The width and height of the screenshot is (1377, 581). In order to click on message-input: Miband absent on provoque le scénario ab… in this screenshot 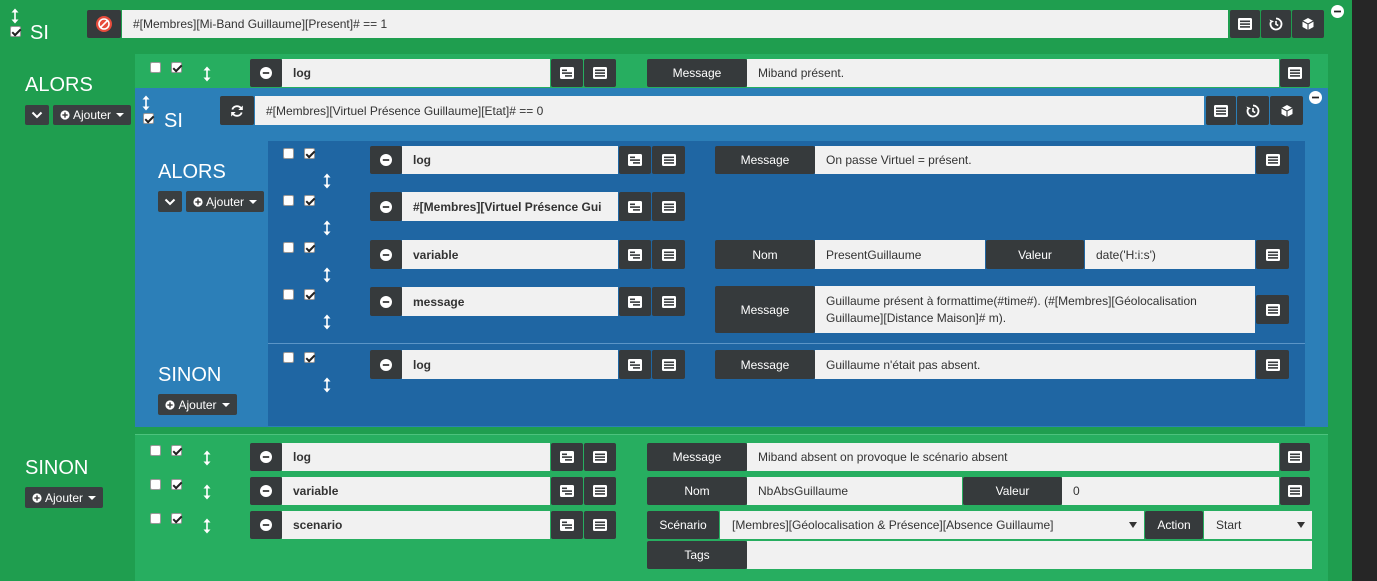, I will do `click(1013, 457)`.